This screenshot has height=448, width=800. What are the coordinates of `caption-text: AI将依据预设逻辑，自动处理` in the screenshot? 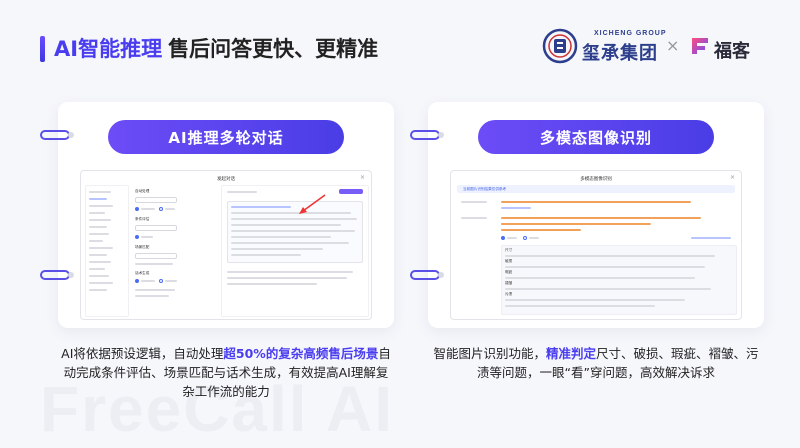 It's located at (142, 353).